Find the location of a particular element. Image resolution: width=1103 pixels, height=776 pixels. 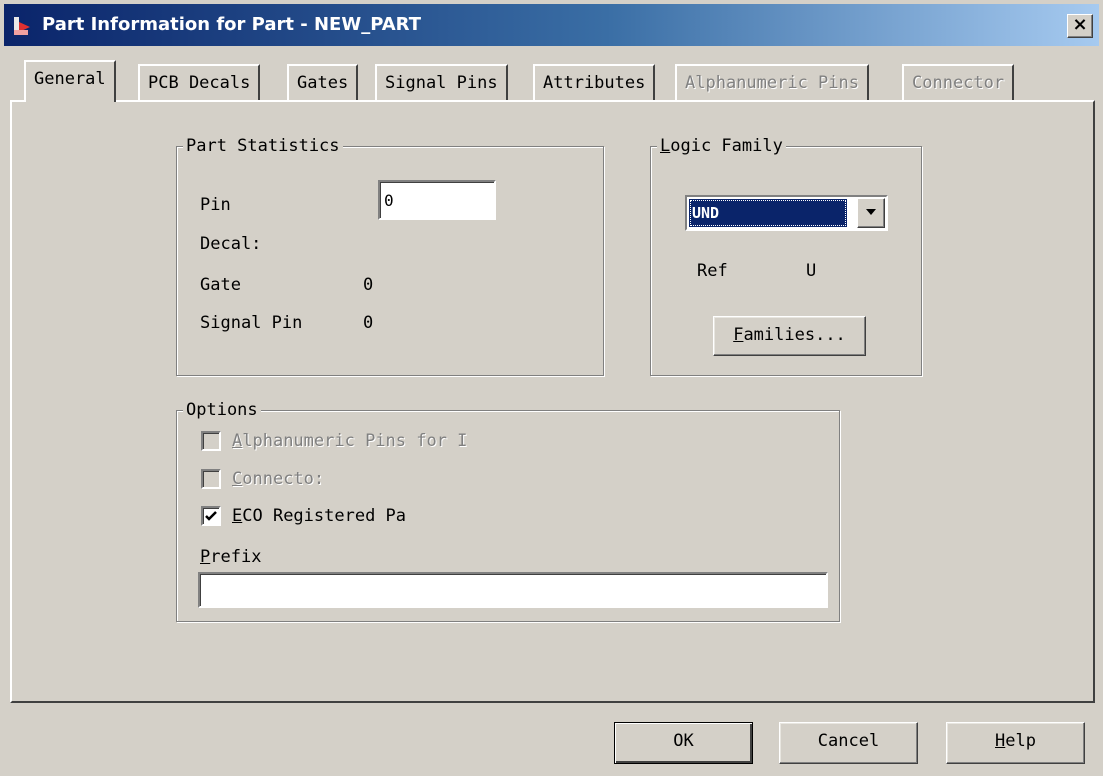

chevron-down-icon is located at coordinates (871, 212).